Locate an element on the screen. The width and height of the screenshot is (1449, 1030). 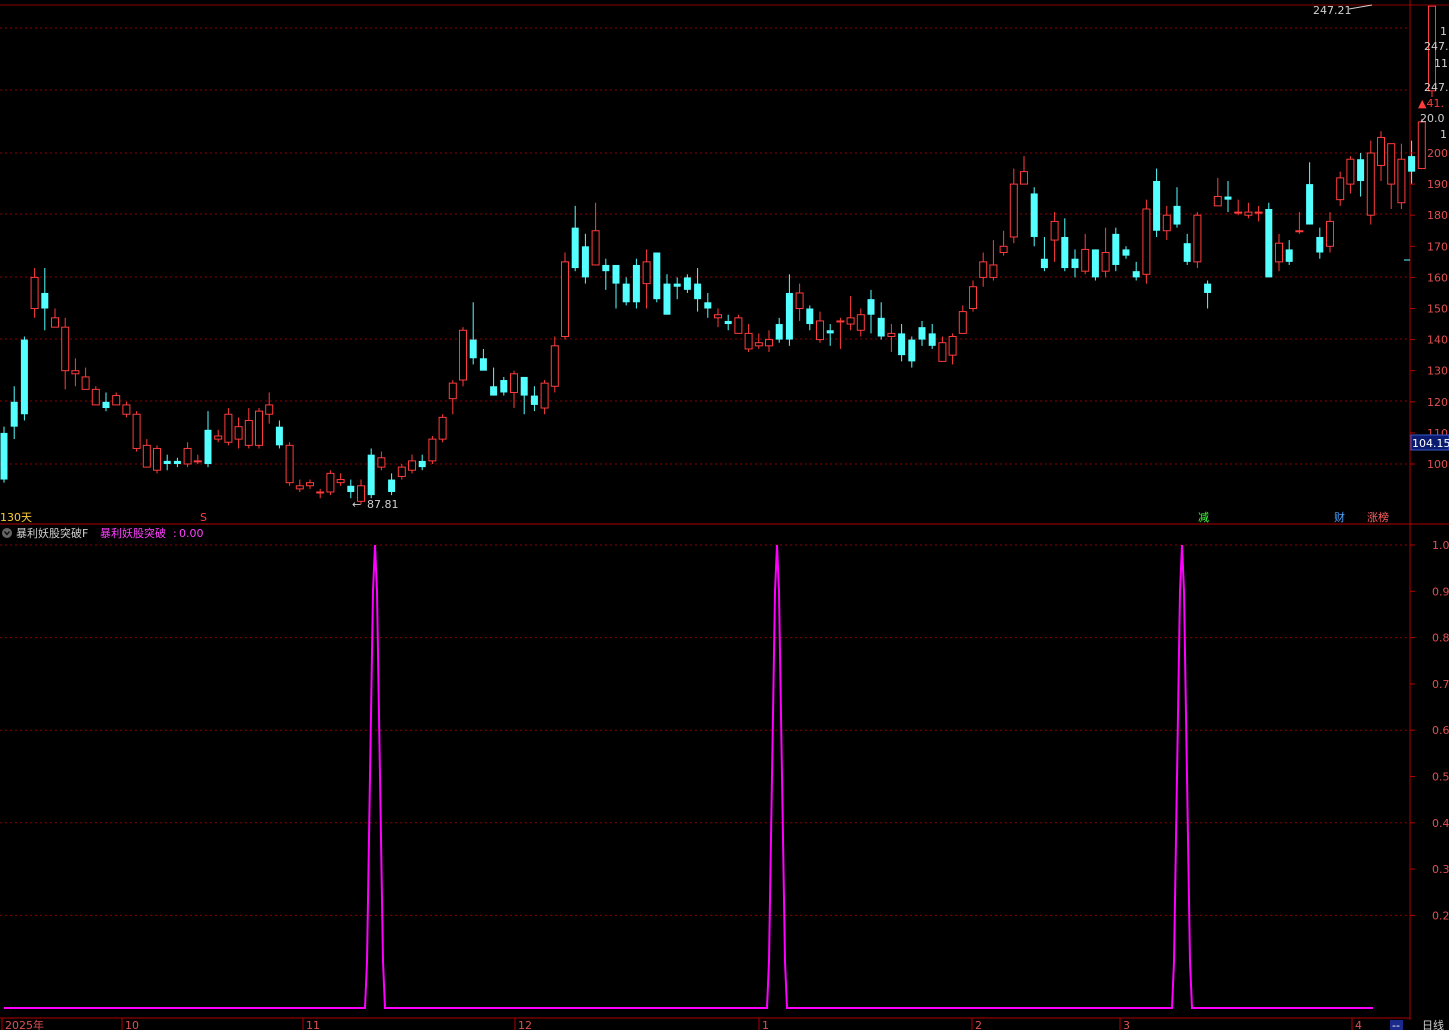
indicator-tick-label: 0.2 is located at coordinates (1440, 915).